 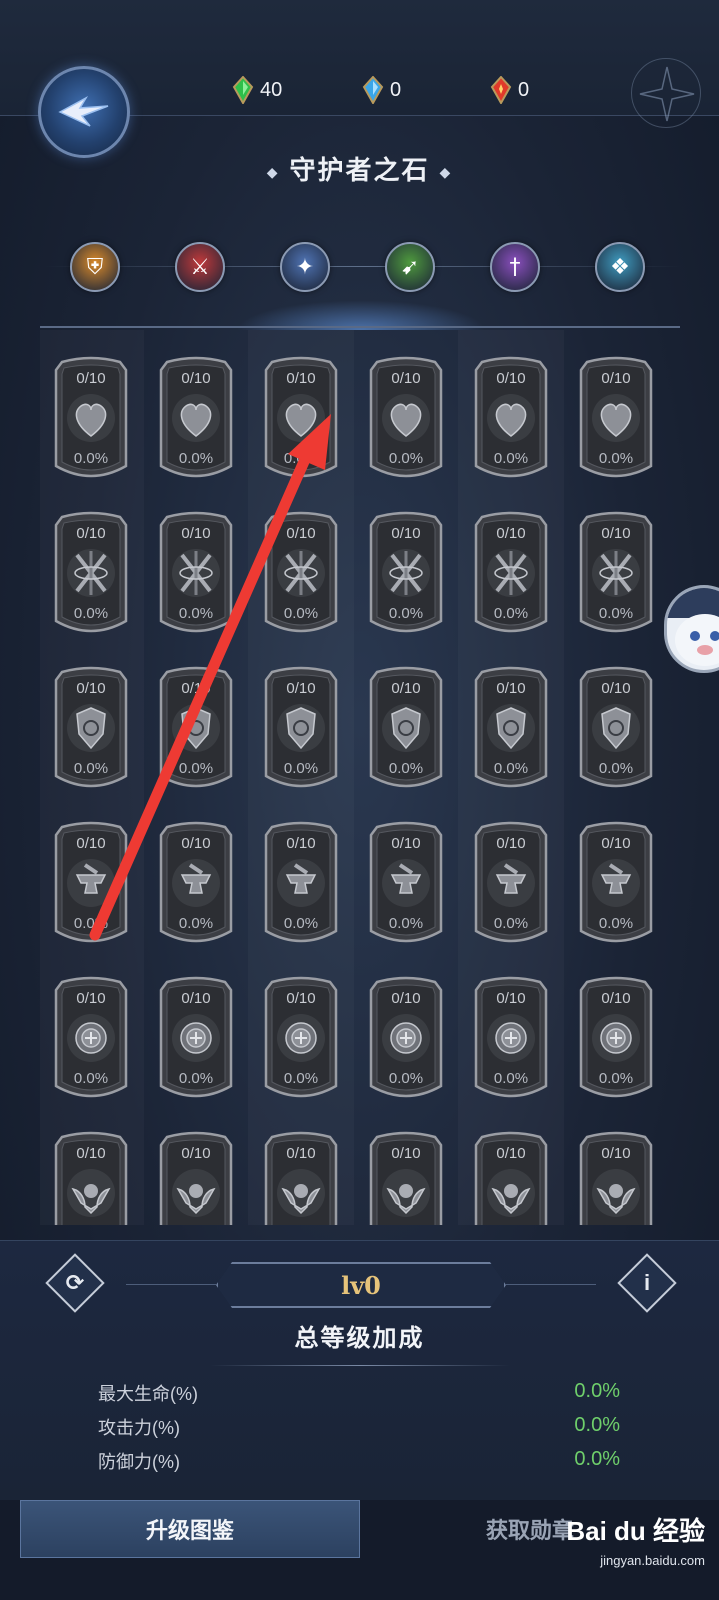 I want to click on stat-value: 0.0%, so click(x=597, y=1459).